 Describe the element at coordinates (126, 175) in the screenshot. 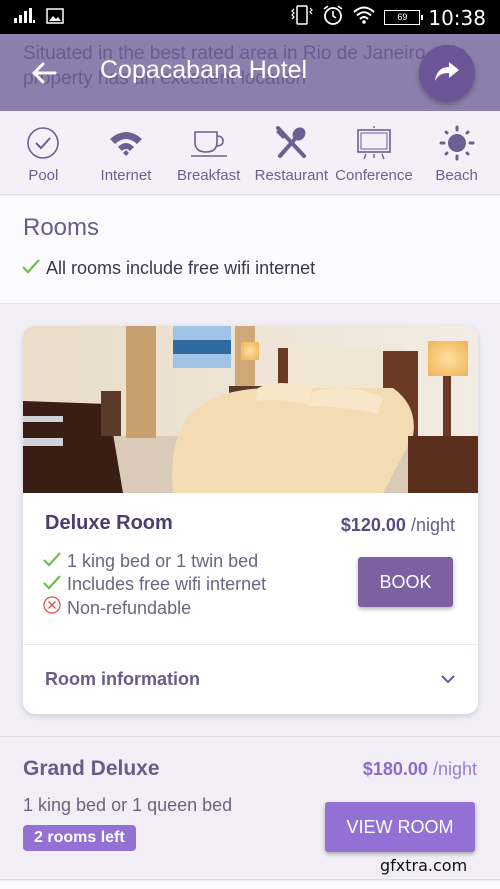

I see `amenity-label: Internet` at that location.